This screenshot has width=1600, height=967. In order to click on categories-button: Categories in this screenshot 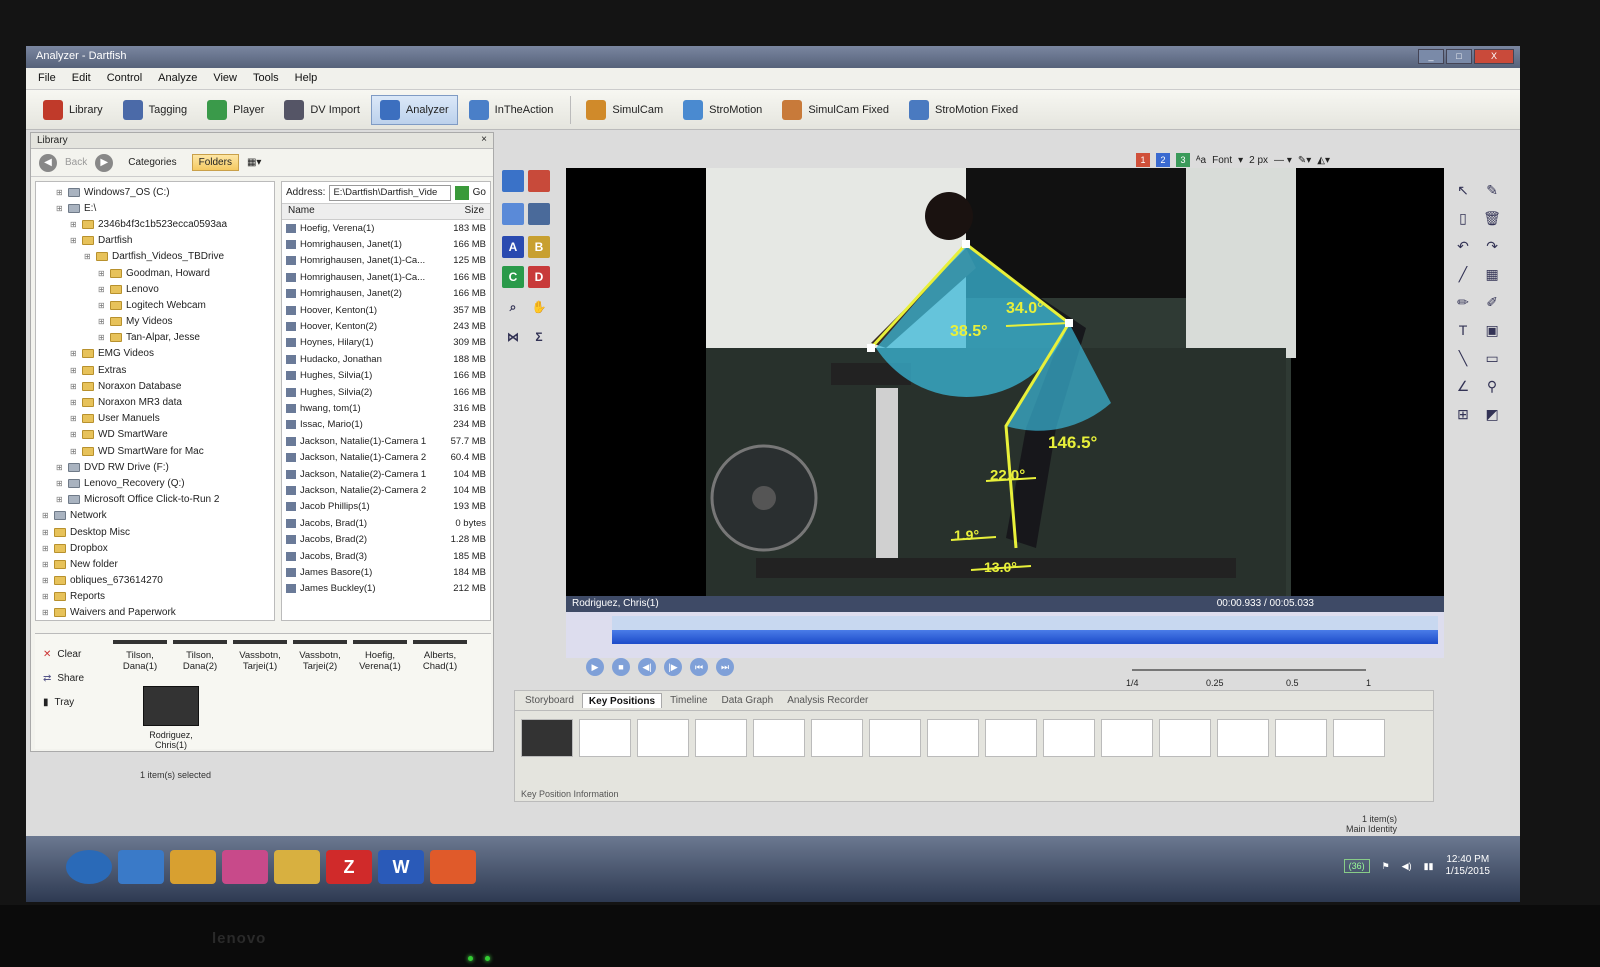, I will do `click(152, 162)`.